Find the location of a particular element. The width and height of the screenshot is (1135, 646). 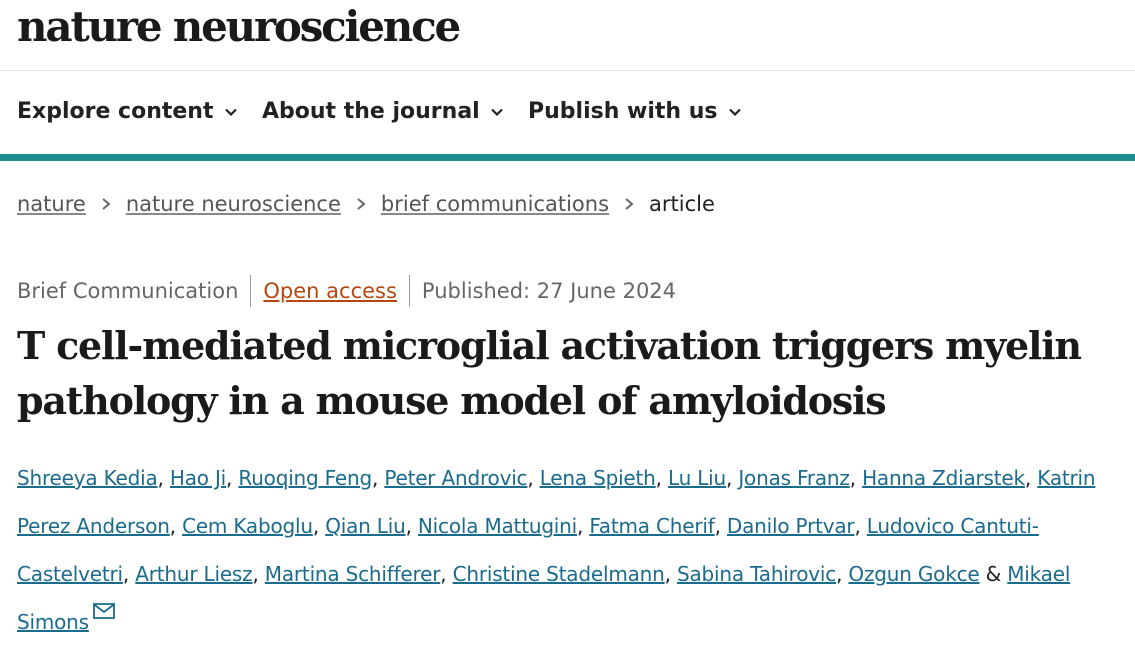

author-link: Arthur Liesz is located at coordinates (193, 574).